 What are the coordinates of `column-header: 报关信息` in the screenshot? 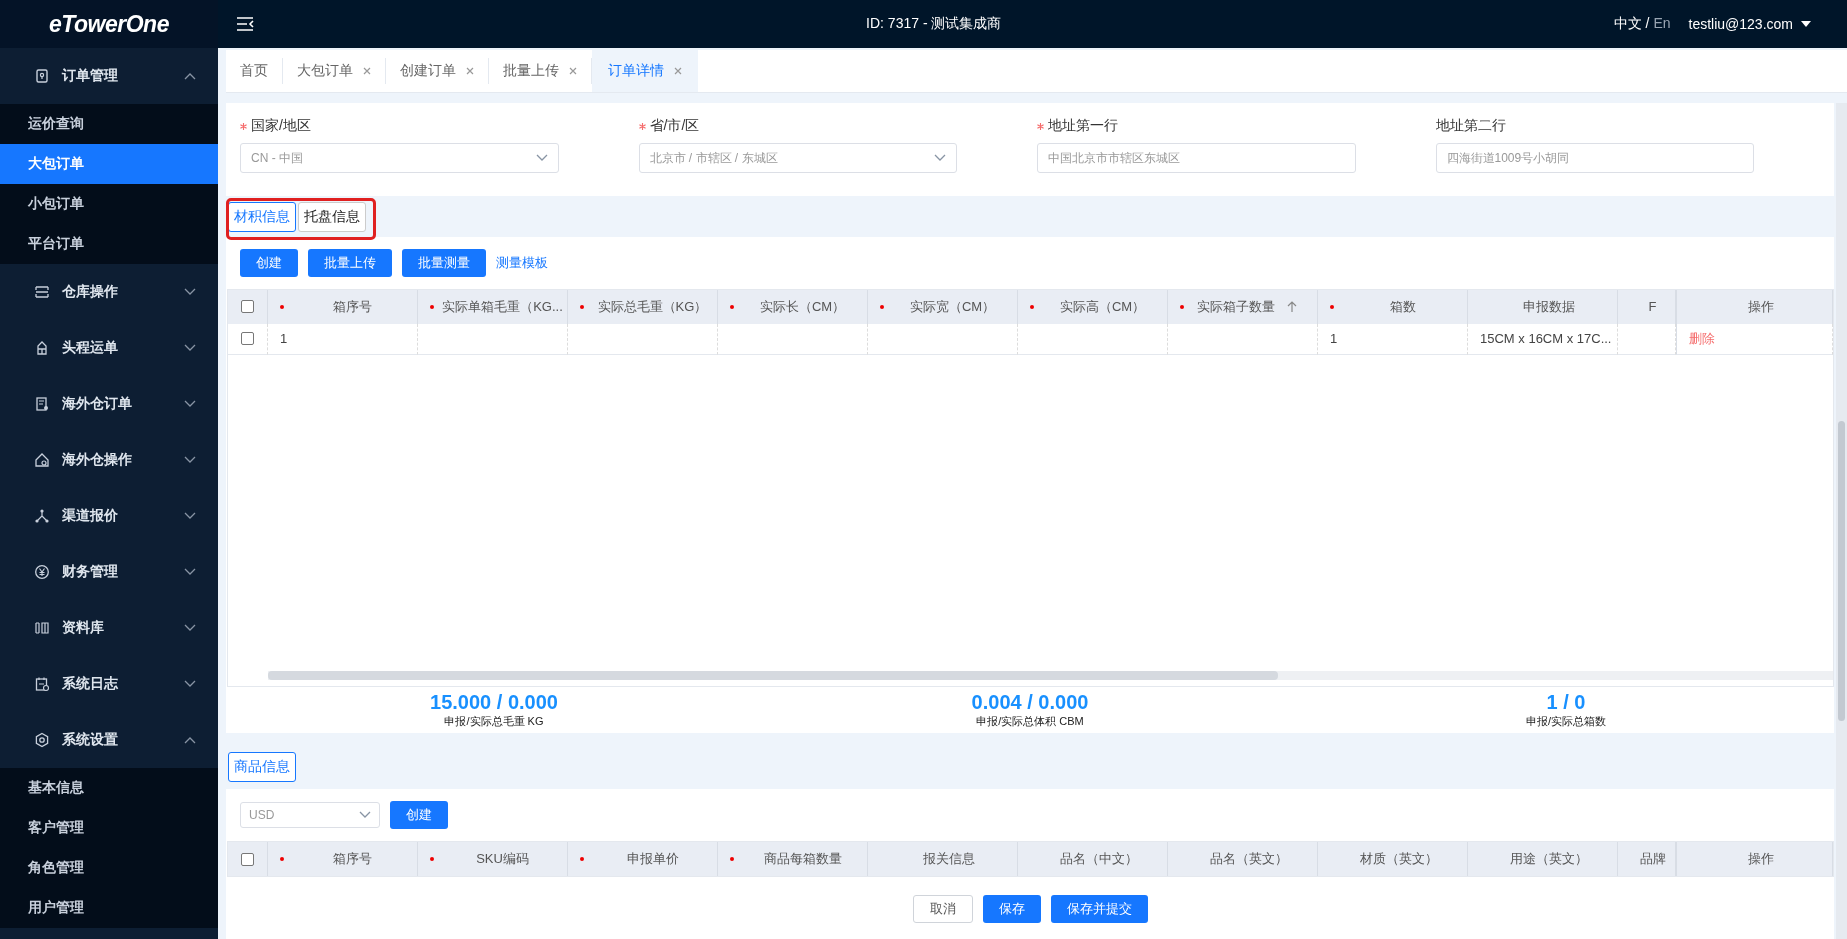 It's located at (943, 859).